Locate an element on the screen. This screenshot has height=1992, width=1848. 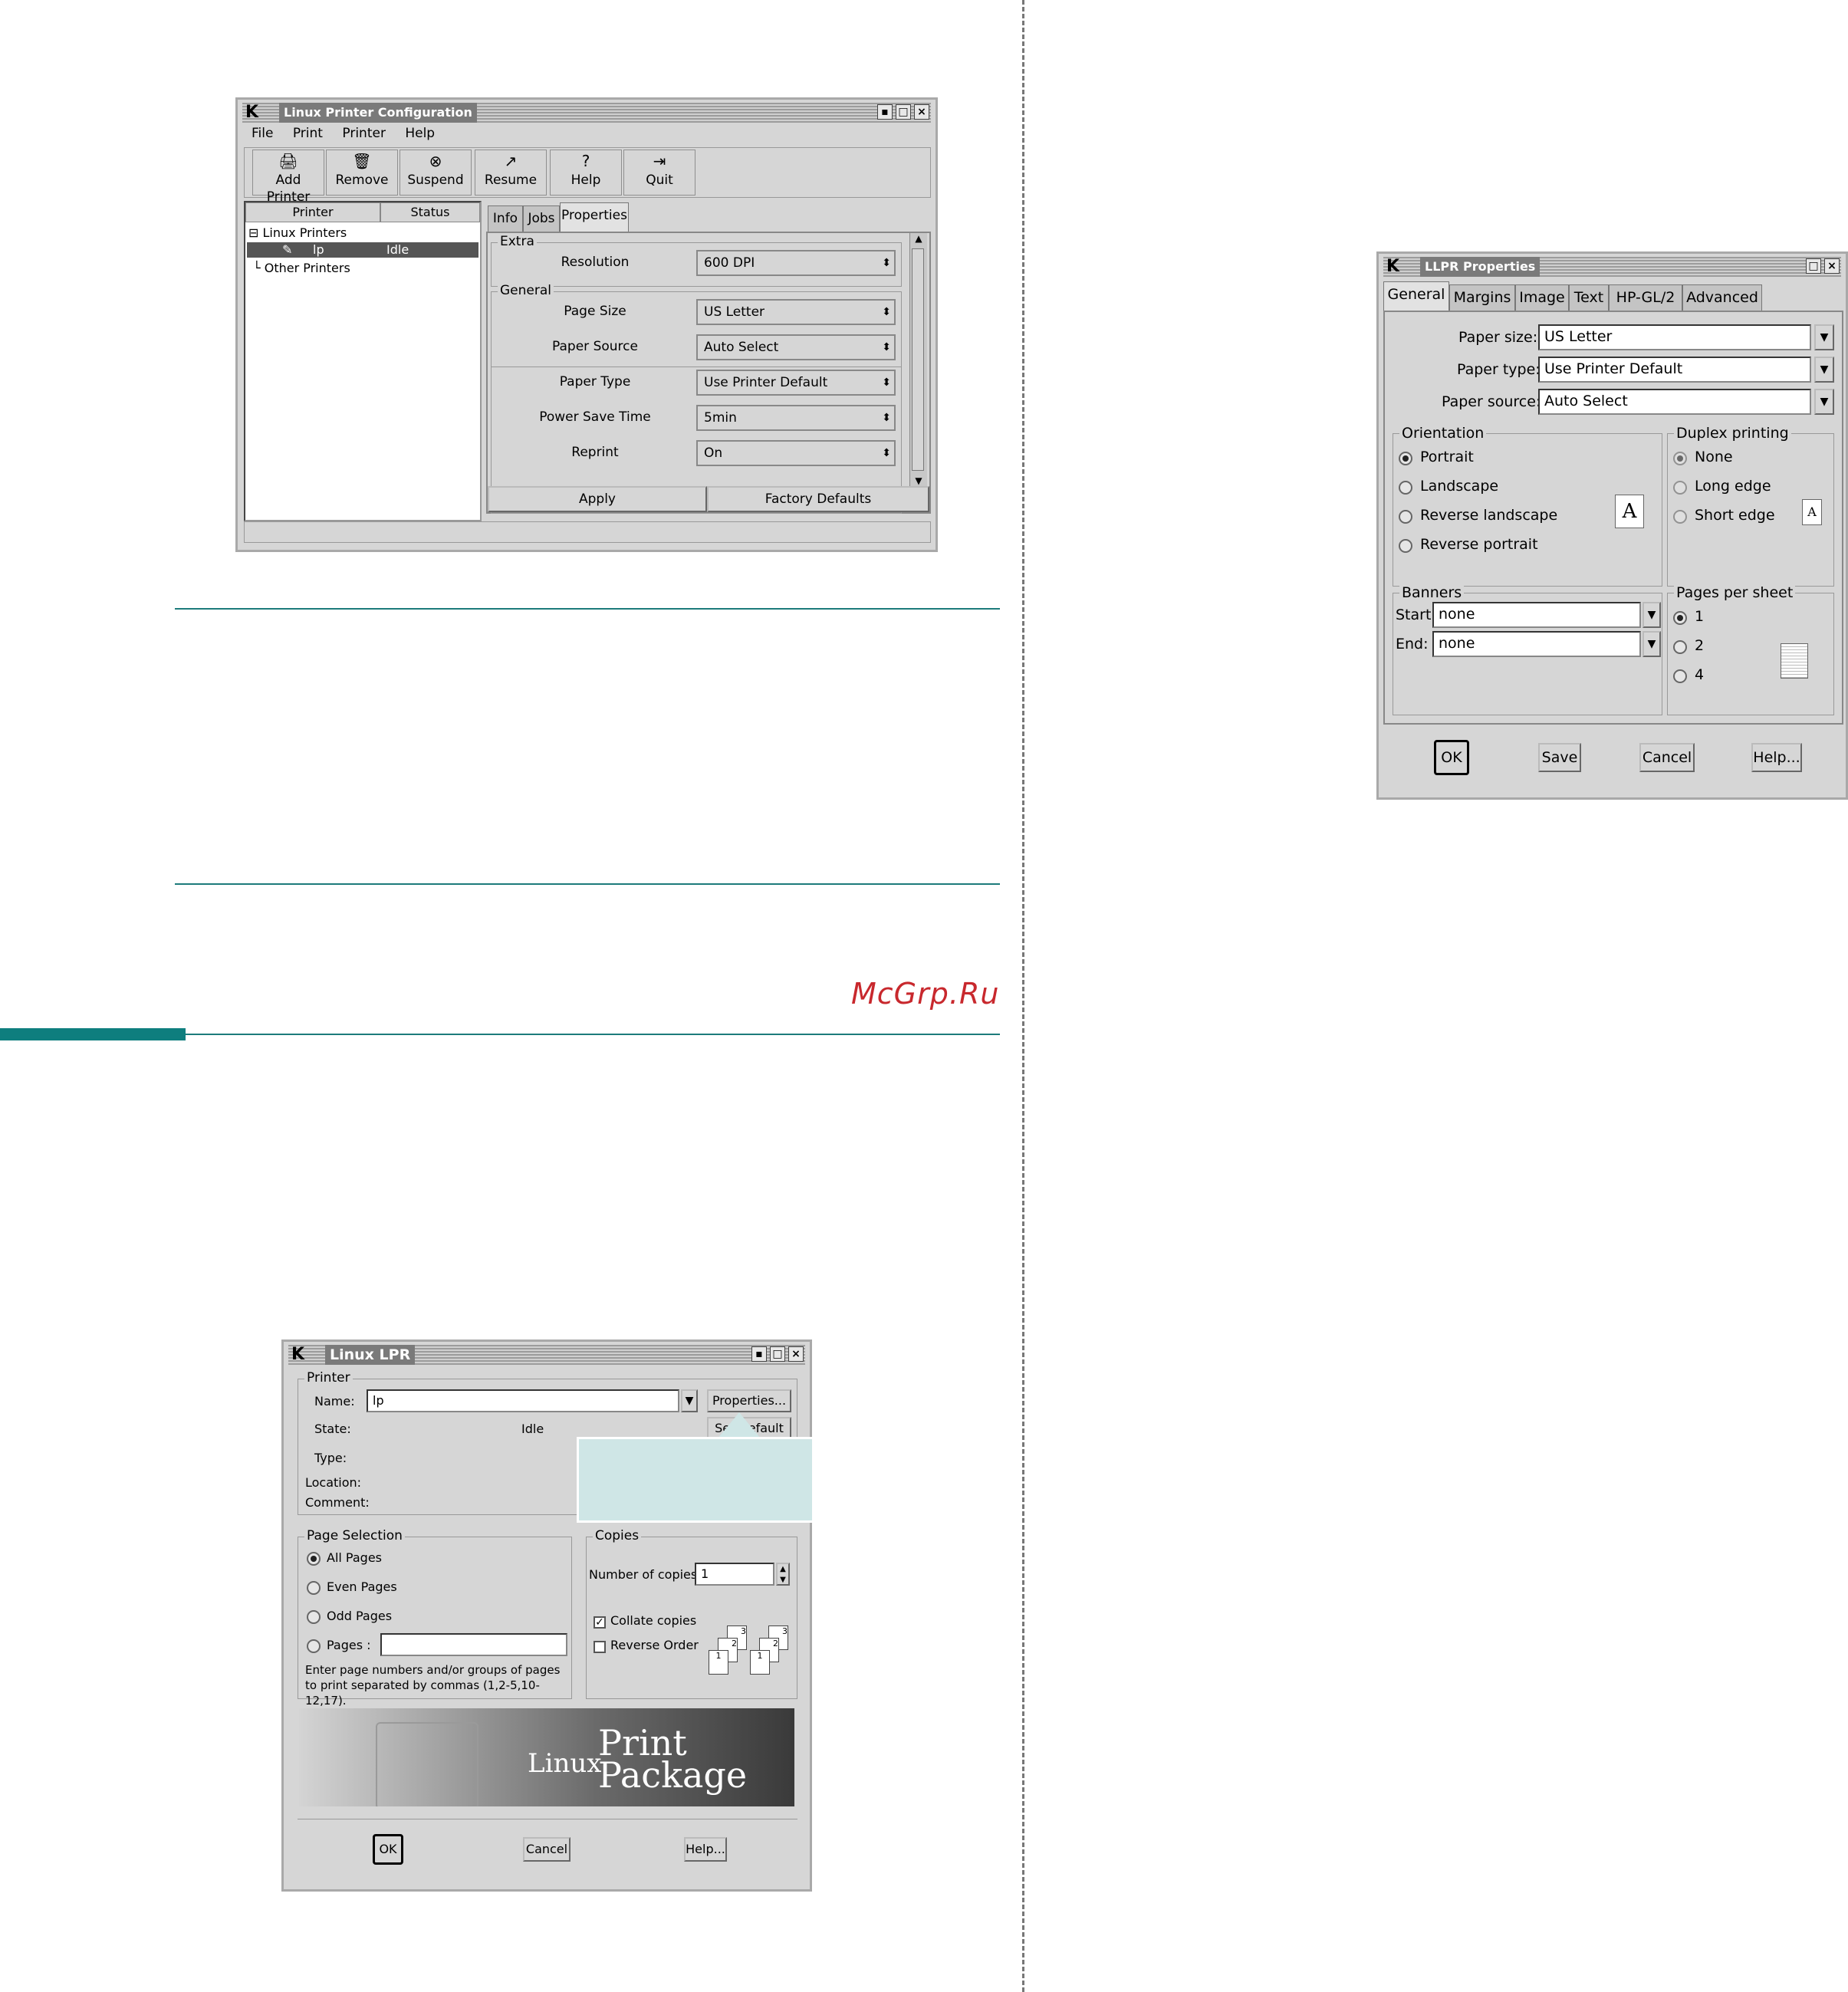
pps-1-radio is located at coordinates (1680, 618).